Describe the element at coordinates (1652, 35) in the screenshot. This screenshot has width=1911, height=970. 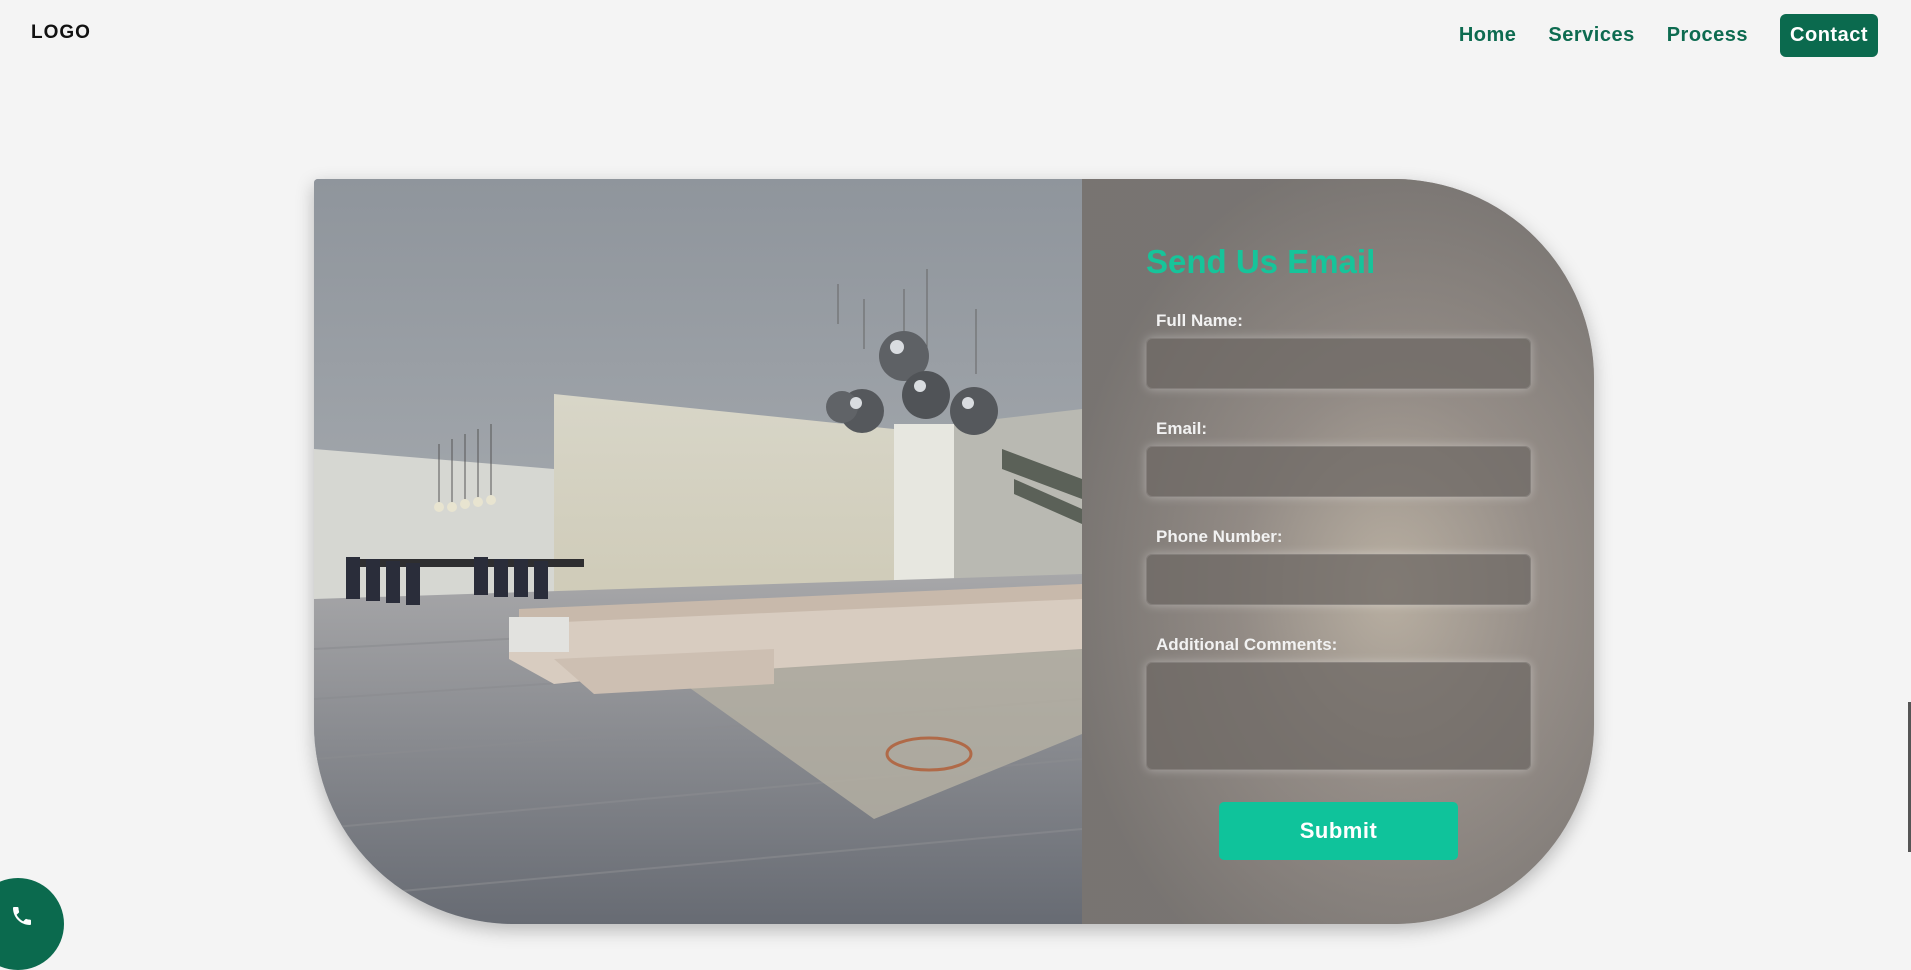
I see `main-nav: Home Services Process Contact` at that location.